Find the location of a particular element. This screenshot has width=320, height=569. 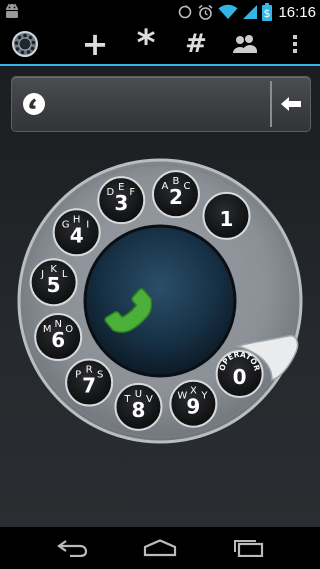

hash-key-button: # is located at coordinates (196, 44).